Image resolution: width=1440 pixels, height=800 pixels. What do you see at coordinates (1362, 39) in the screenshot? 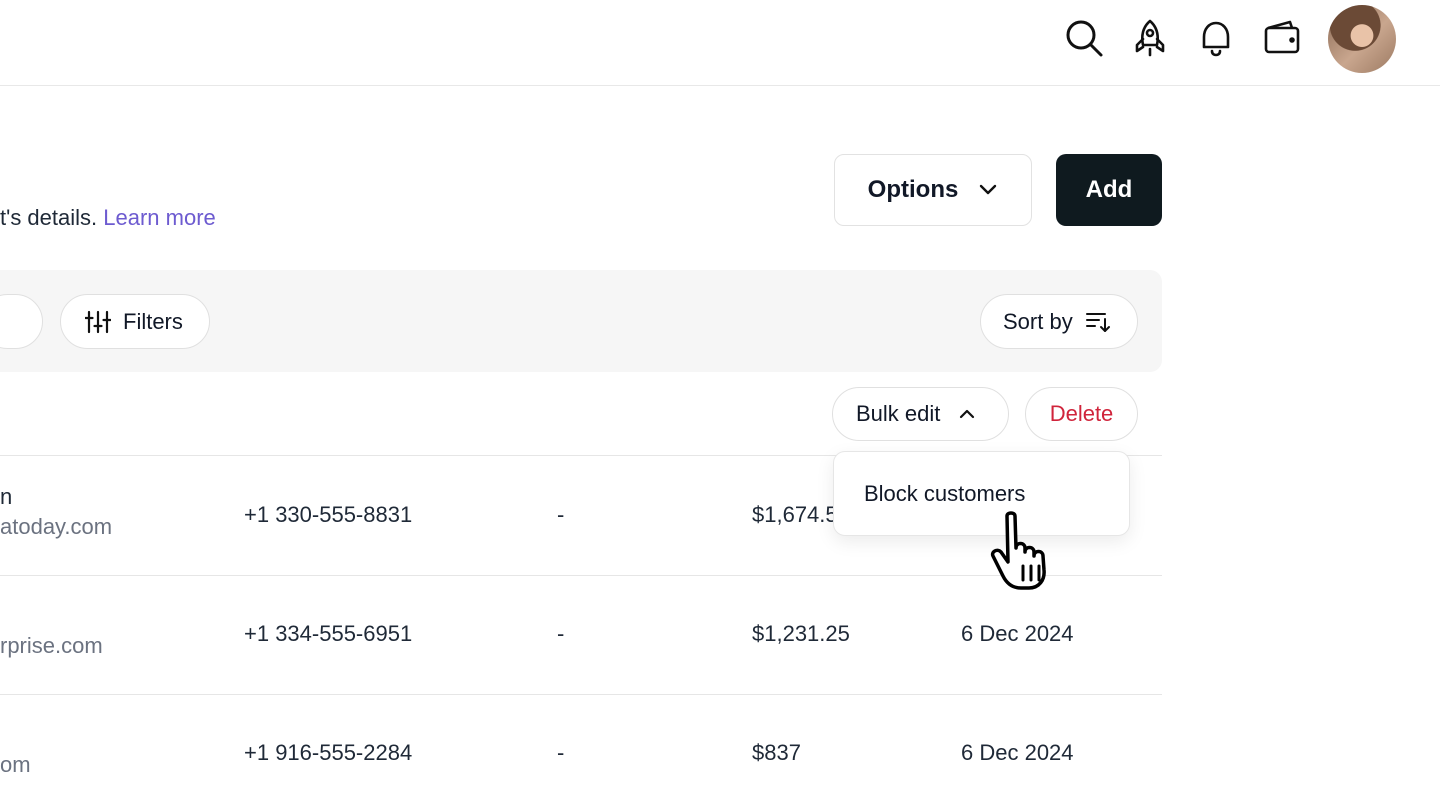
I see `avatar` at bounding box center [1362, 39].